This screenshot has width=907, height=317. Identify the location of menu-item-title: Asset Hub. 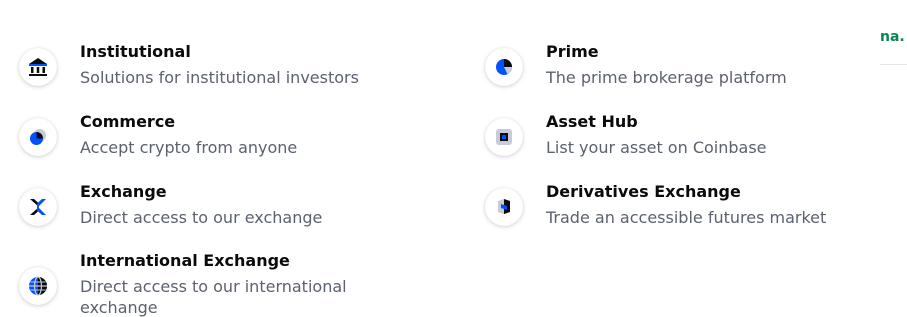
(592, 121).